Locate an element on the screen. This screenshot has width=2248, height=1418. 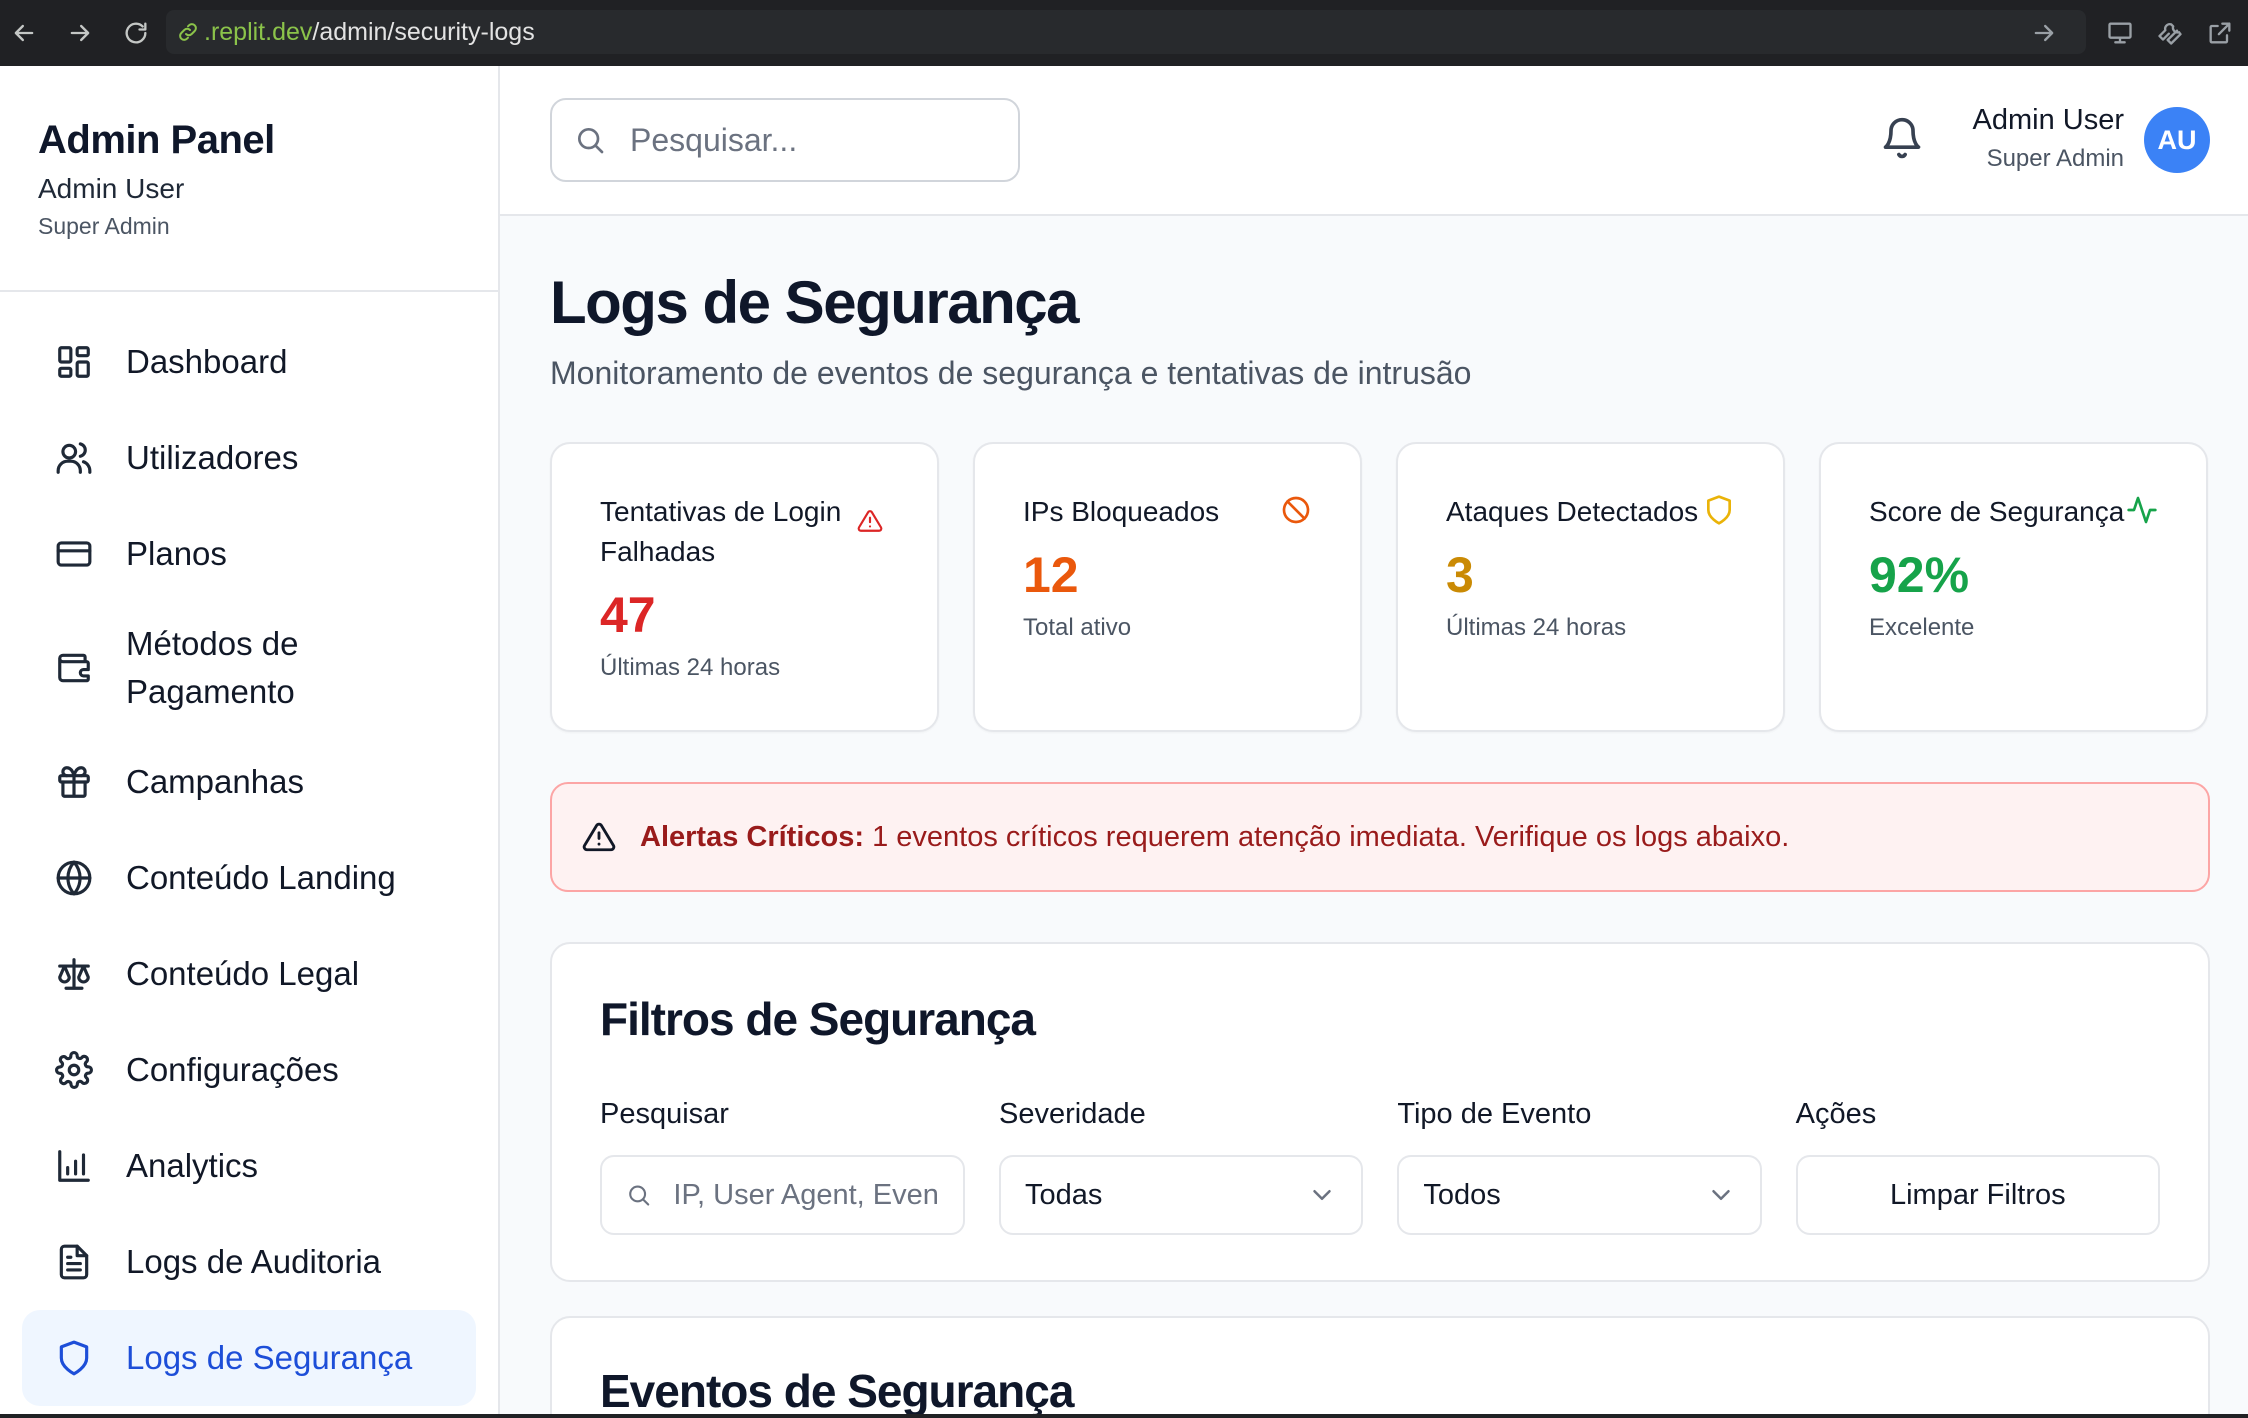
link-icon is located at coordinates (188, 32).